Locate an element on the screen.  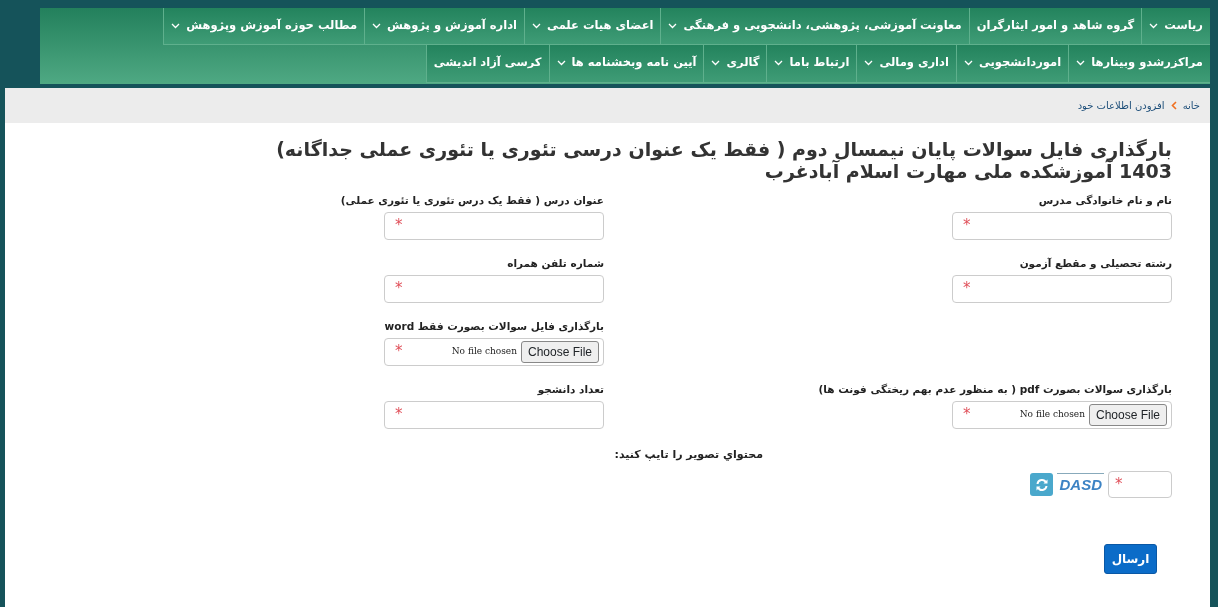
refresh-button is located at coordinates (1042, 485).